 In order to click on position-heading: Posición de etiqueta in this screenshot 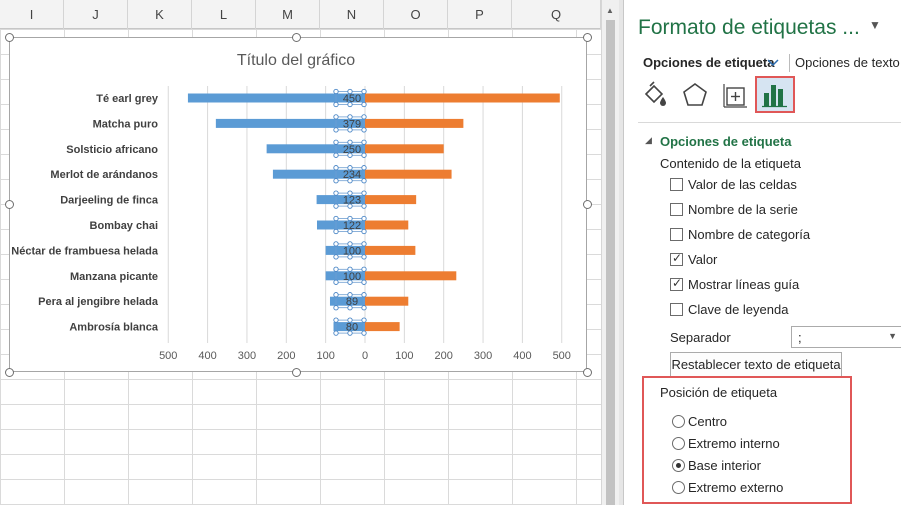, I will do `click(719, 392)`.